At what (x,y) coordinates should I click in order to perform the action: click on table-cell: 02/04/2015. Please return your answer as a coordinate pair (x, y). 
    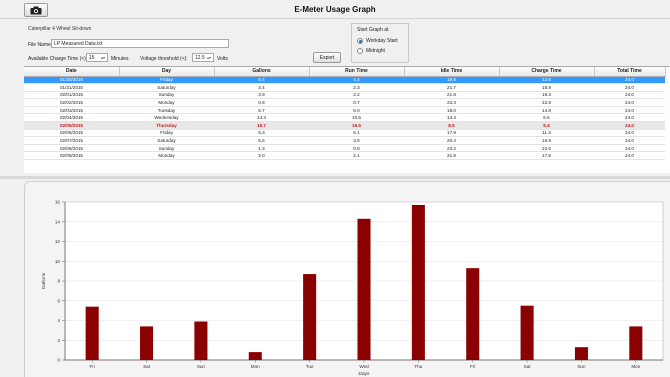
    Looking at the image, I should click on (71, 118).